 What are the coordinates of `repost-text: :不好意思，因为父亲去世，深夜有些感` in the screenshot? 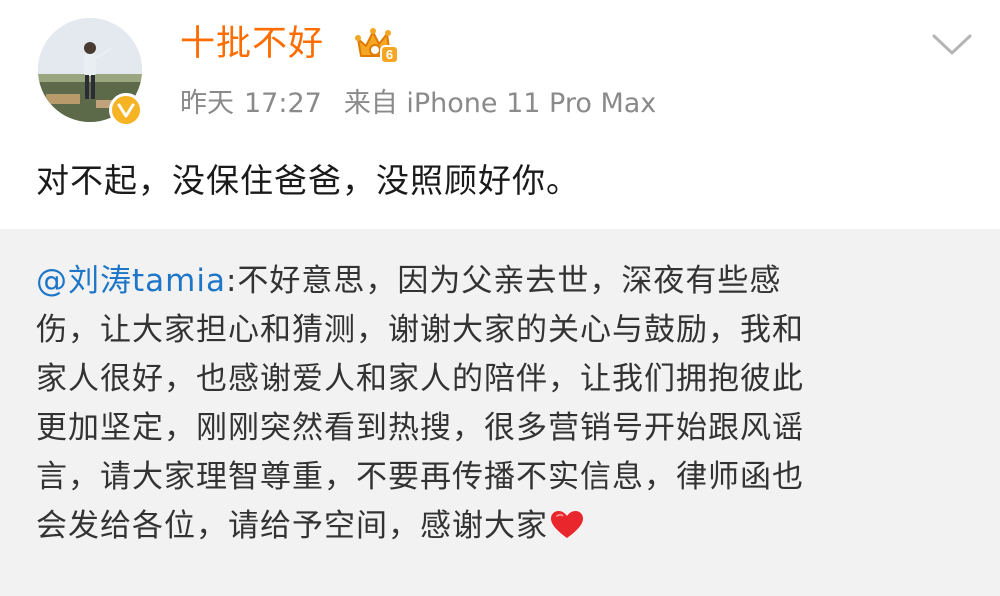 It's located at (503, 281).